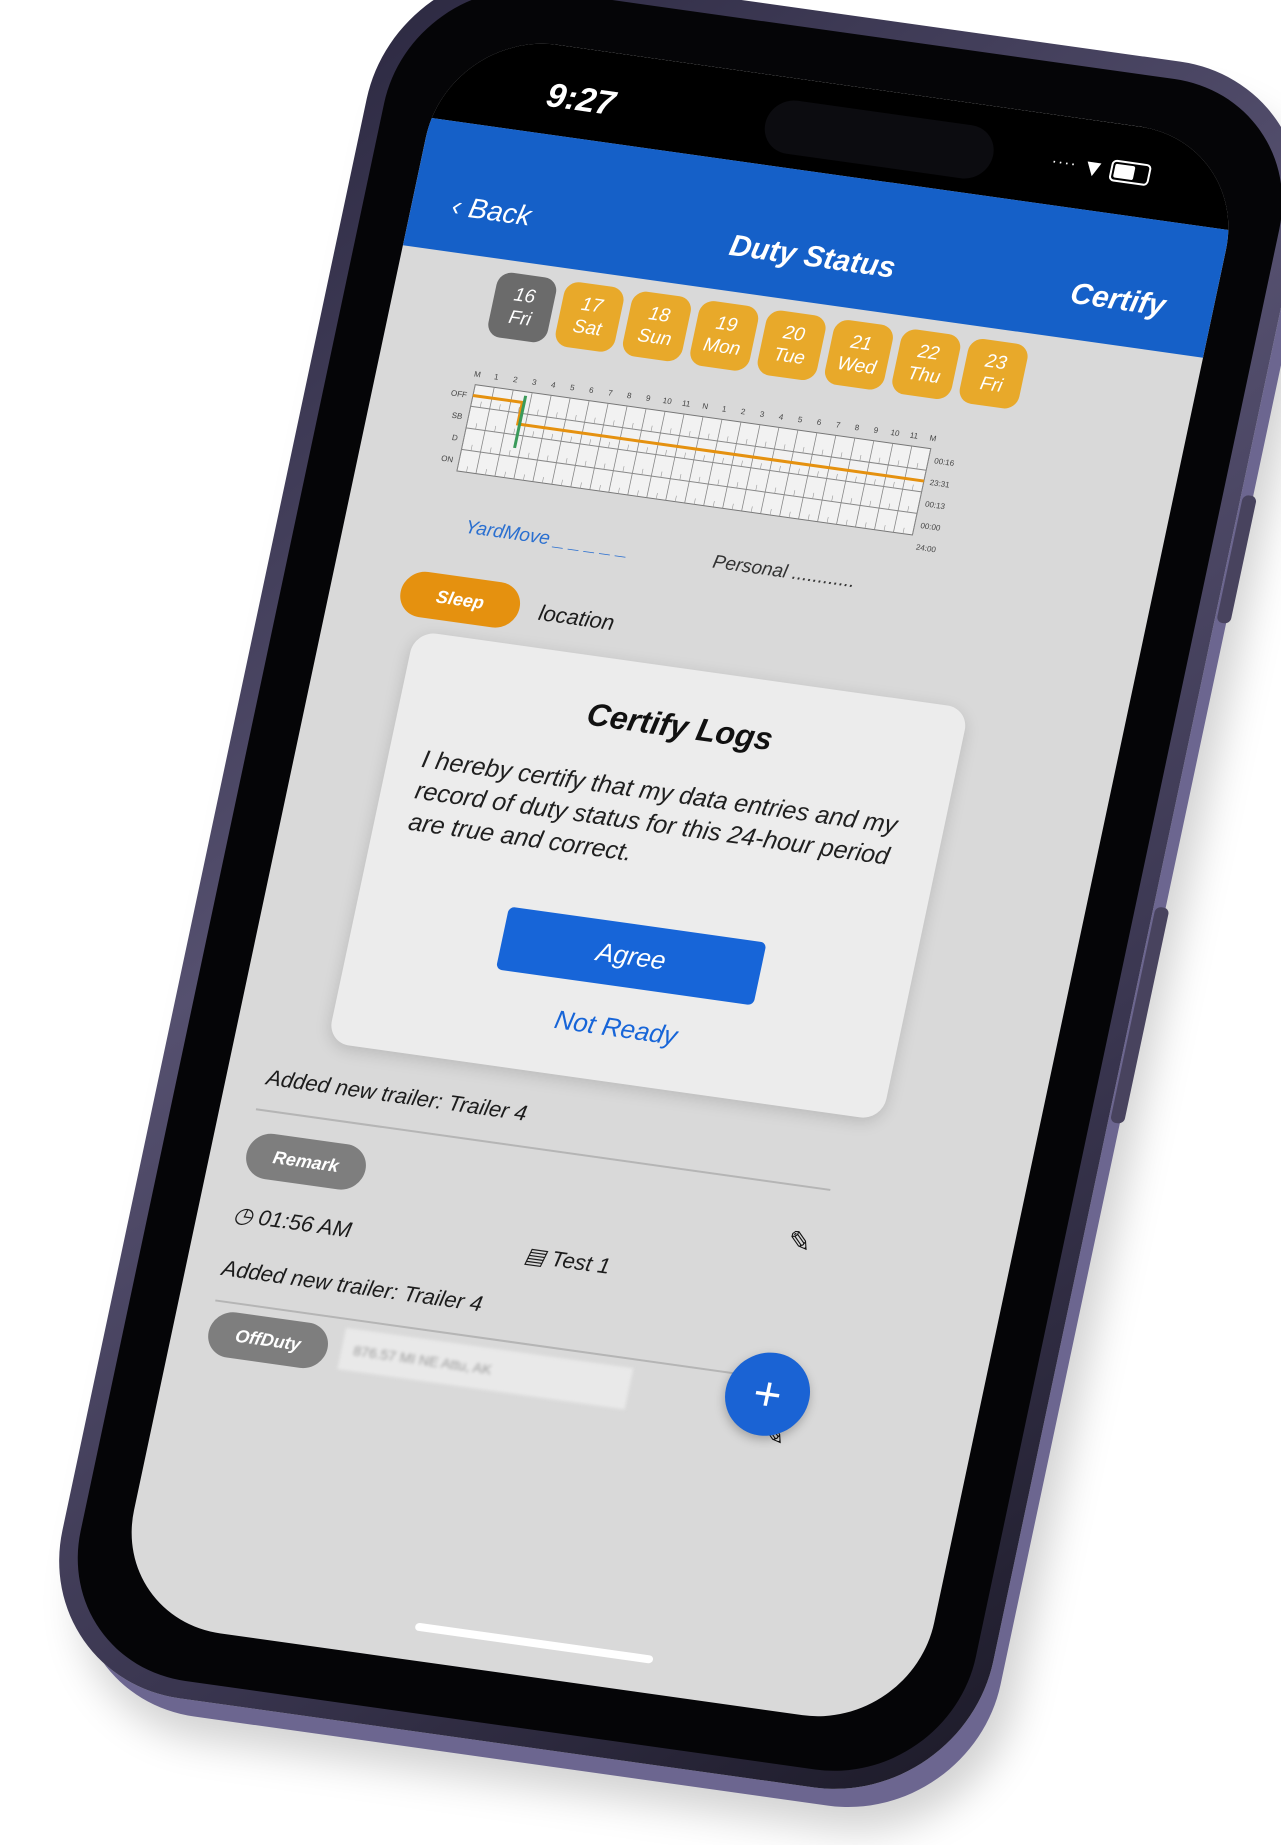 Image resolution: width=1281 pixels, height=1845 pixels. I want to click on day-number: 16, so click(524, 296).